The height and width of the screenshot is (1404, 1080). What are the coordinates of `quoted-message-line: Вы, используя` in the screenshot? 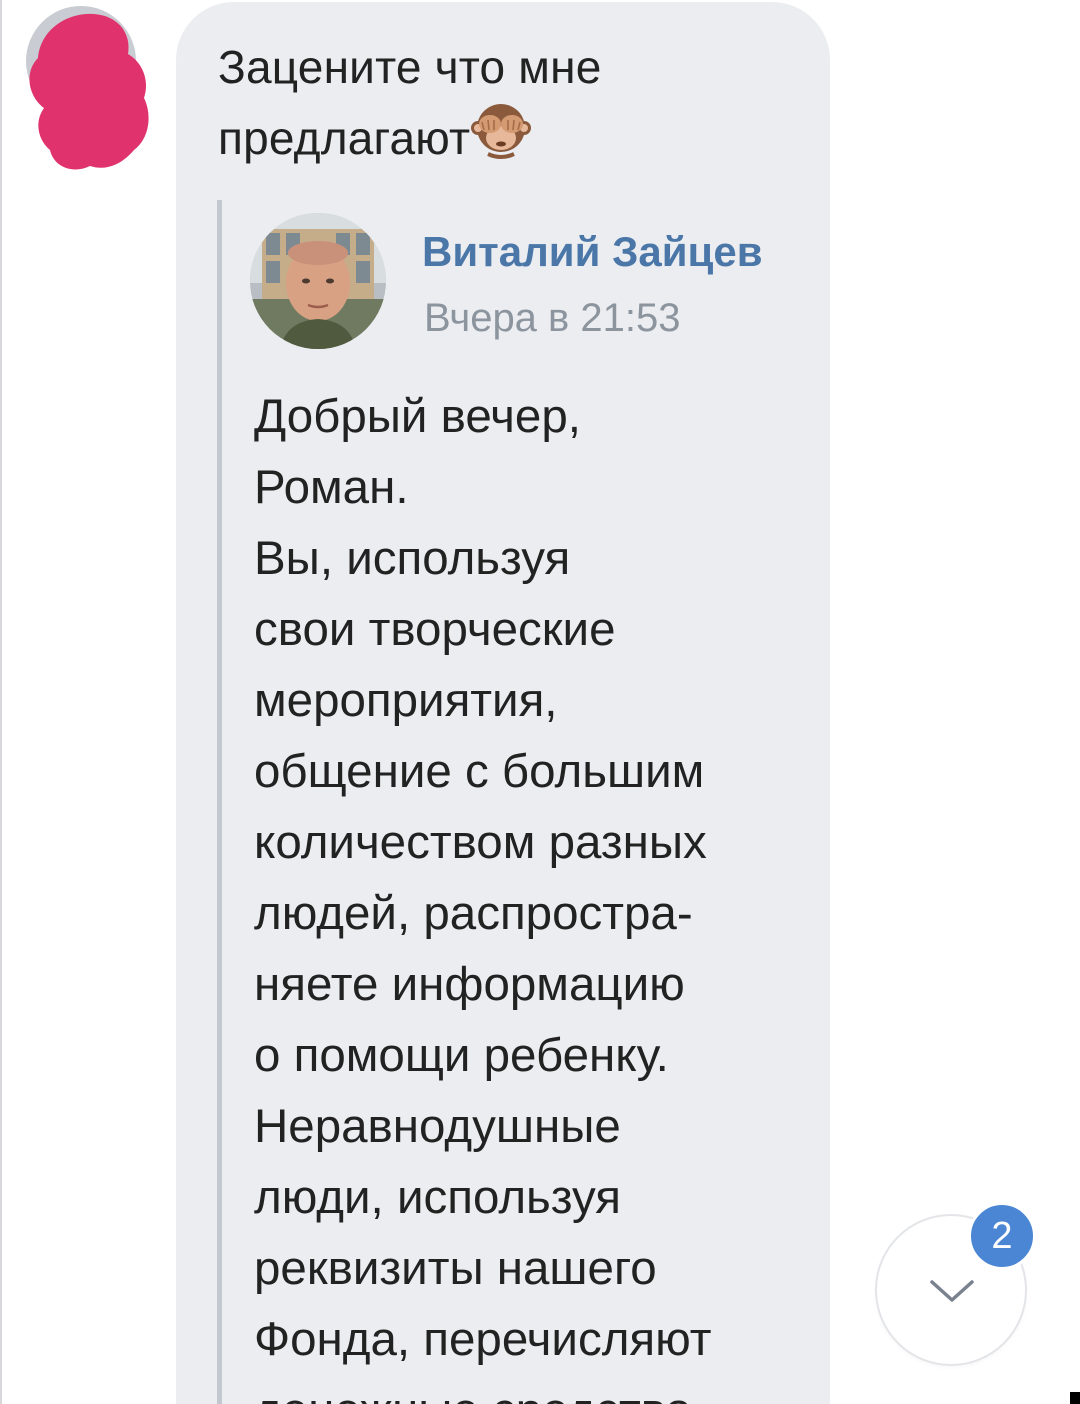 It's located at (412, 558).